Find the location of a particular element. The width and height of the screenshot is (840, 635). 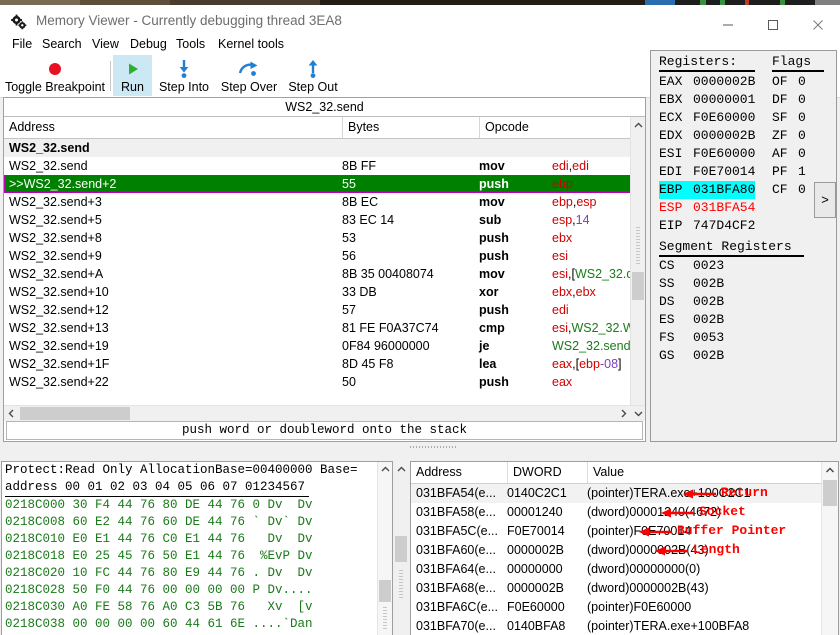

register-row-eax: EAX 0000002B is located at coordinates (707, 82).